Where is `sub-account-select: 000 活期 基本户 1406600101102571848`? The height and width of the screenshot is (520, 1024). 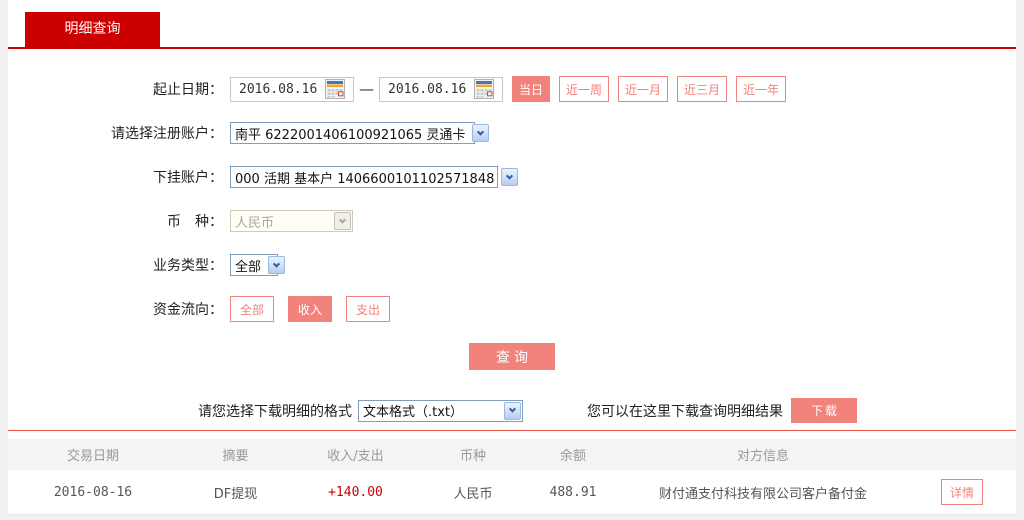 sub-account-select: 000 活期 基本户 1406600101102571848 is located at coordinates (374, 177).